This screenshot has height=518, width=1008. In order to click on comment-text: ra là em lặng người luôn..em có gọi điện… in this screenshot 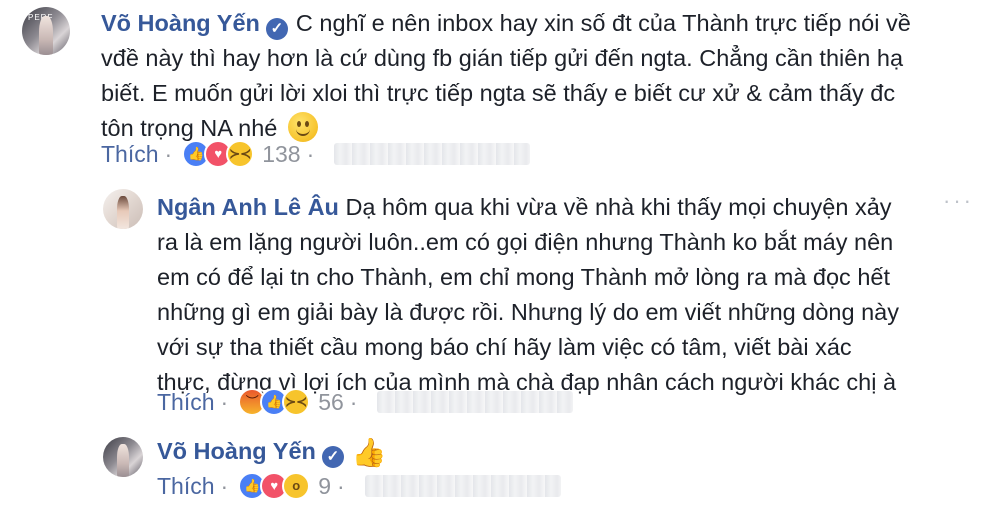, I will do `click(525, 242)`.